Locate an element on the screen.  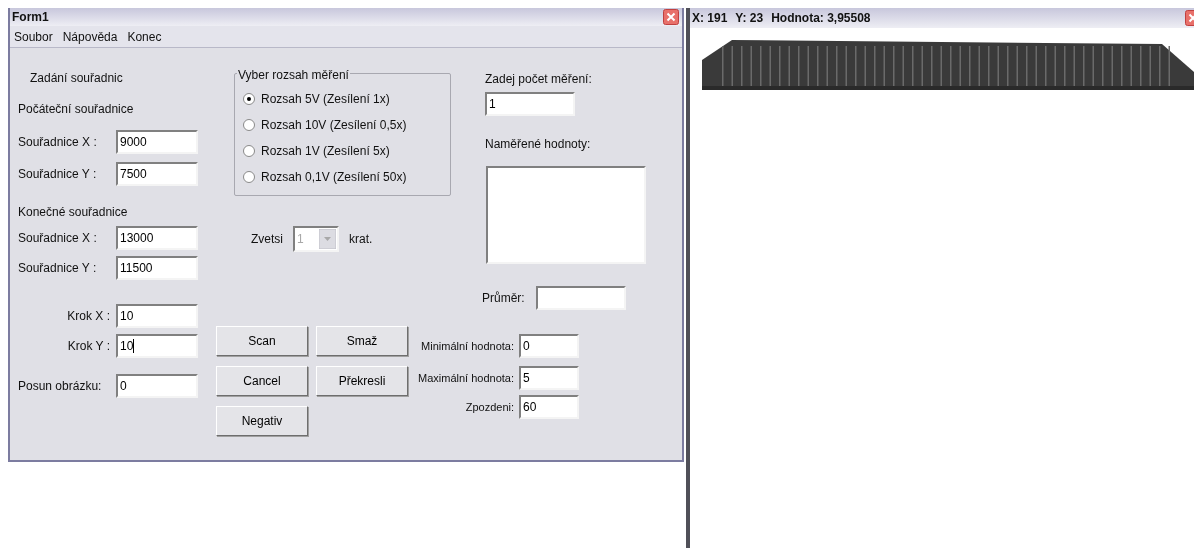
input-field: 60 is located at coordinates (549, 407).